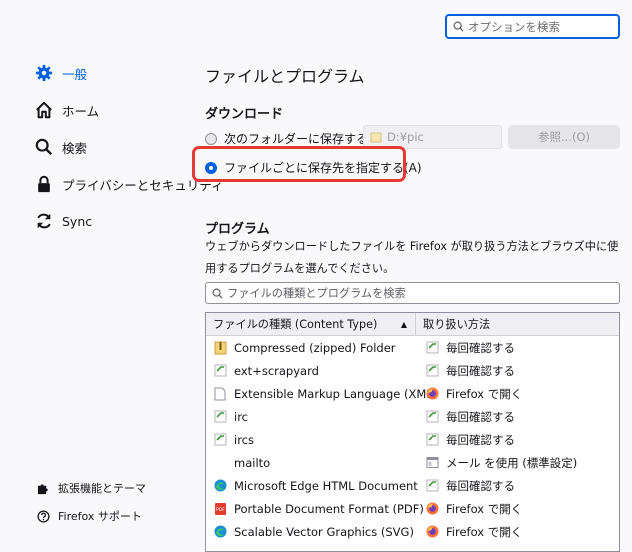 This screenshot has height=552, width=632. I want to click on table-row: mailto メール を使用 (標準設定), so click(412, 462).